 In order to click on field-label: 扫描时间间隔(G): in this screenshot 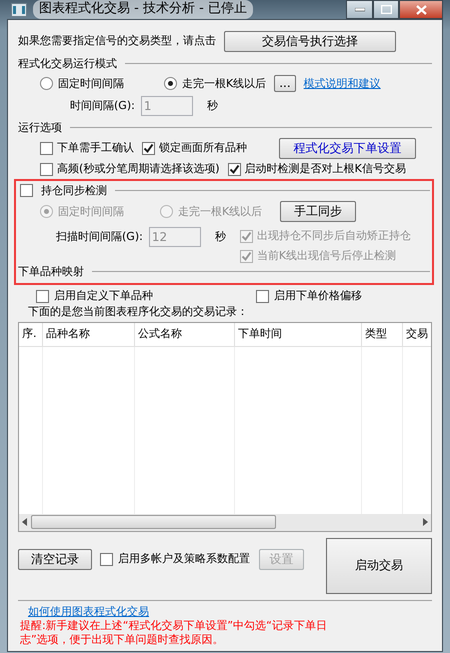, I will do `click(99, 237)`.